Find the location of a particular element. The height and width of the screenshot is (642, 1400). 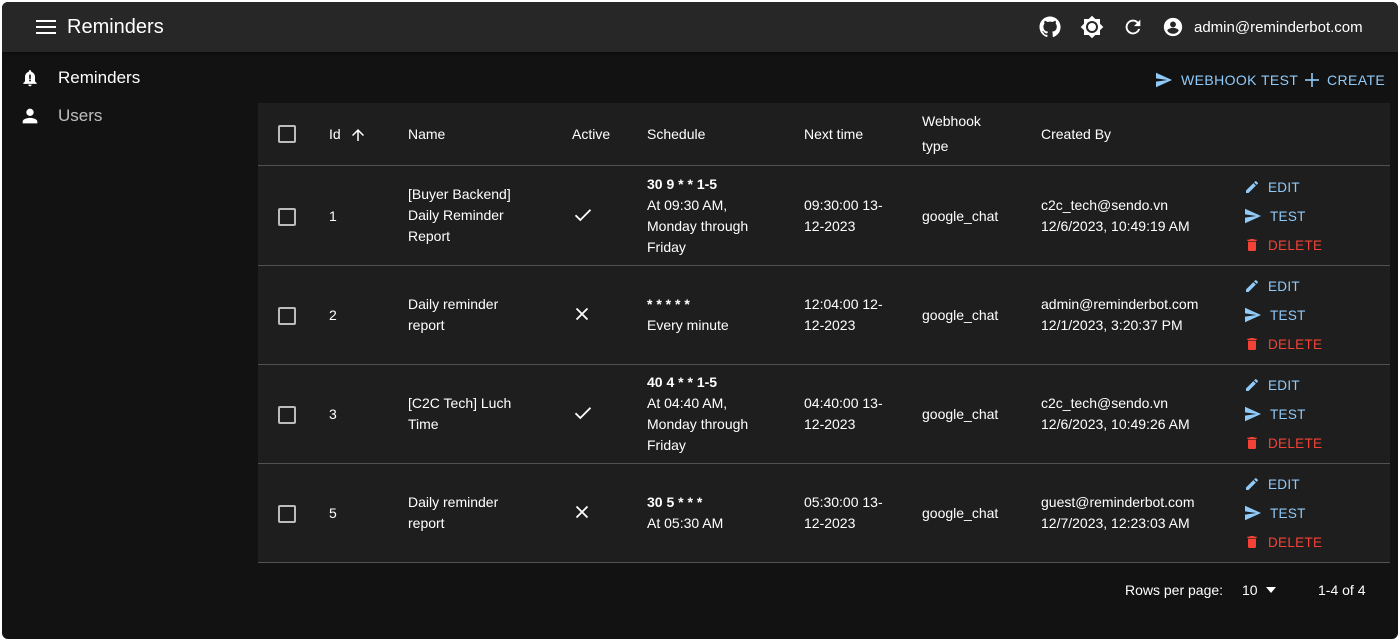

user-email: admin@reminderbot.com is located at coordinates (1278, 27).